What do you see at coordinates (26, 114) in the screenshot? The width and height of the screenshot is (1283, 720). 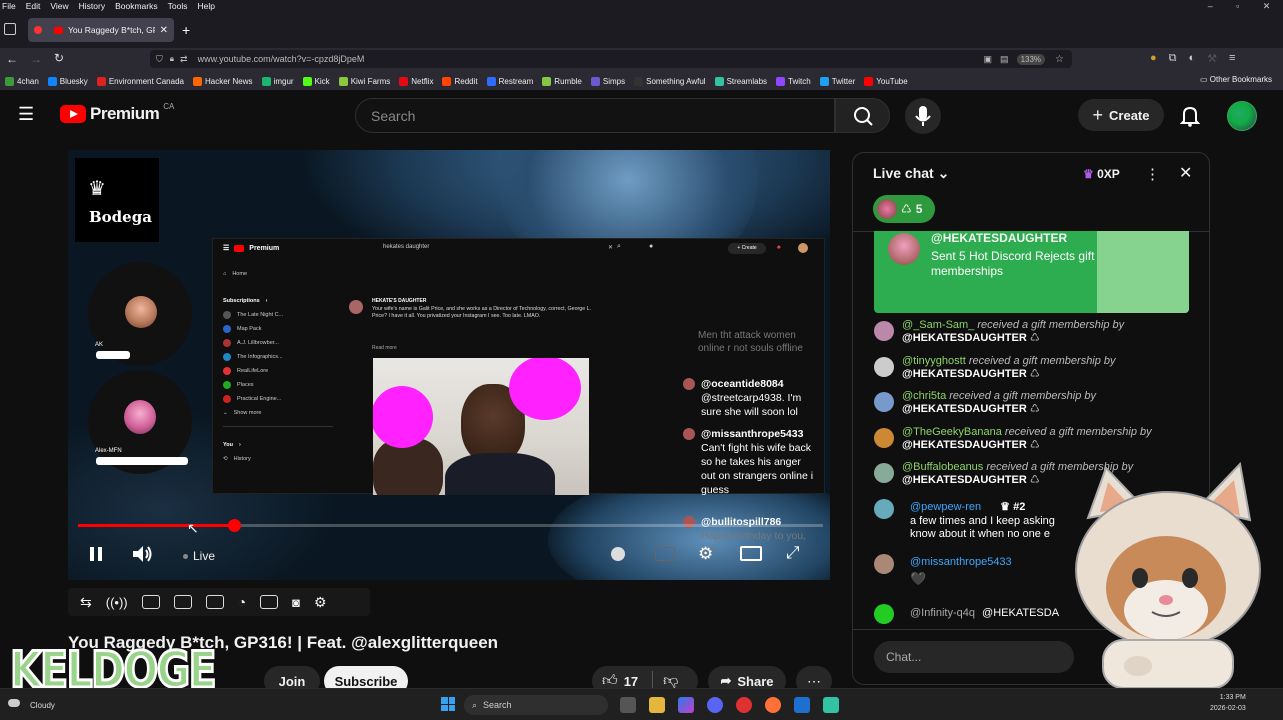 I see `hamburger-menu-icon: ☰` at bounding box center [26, 114].